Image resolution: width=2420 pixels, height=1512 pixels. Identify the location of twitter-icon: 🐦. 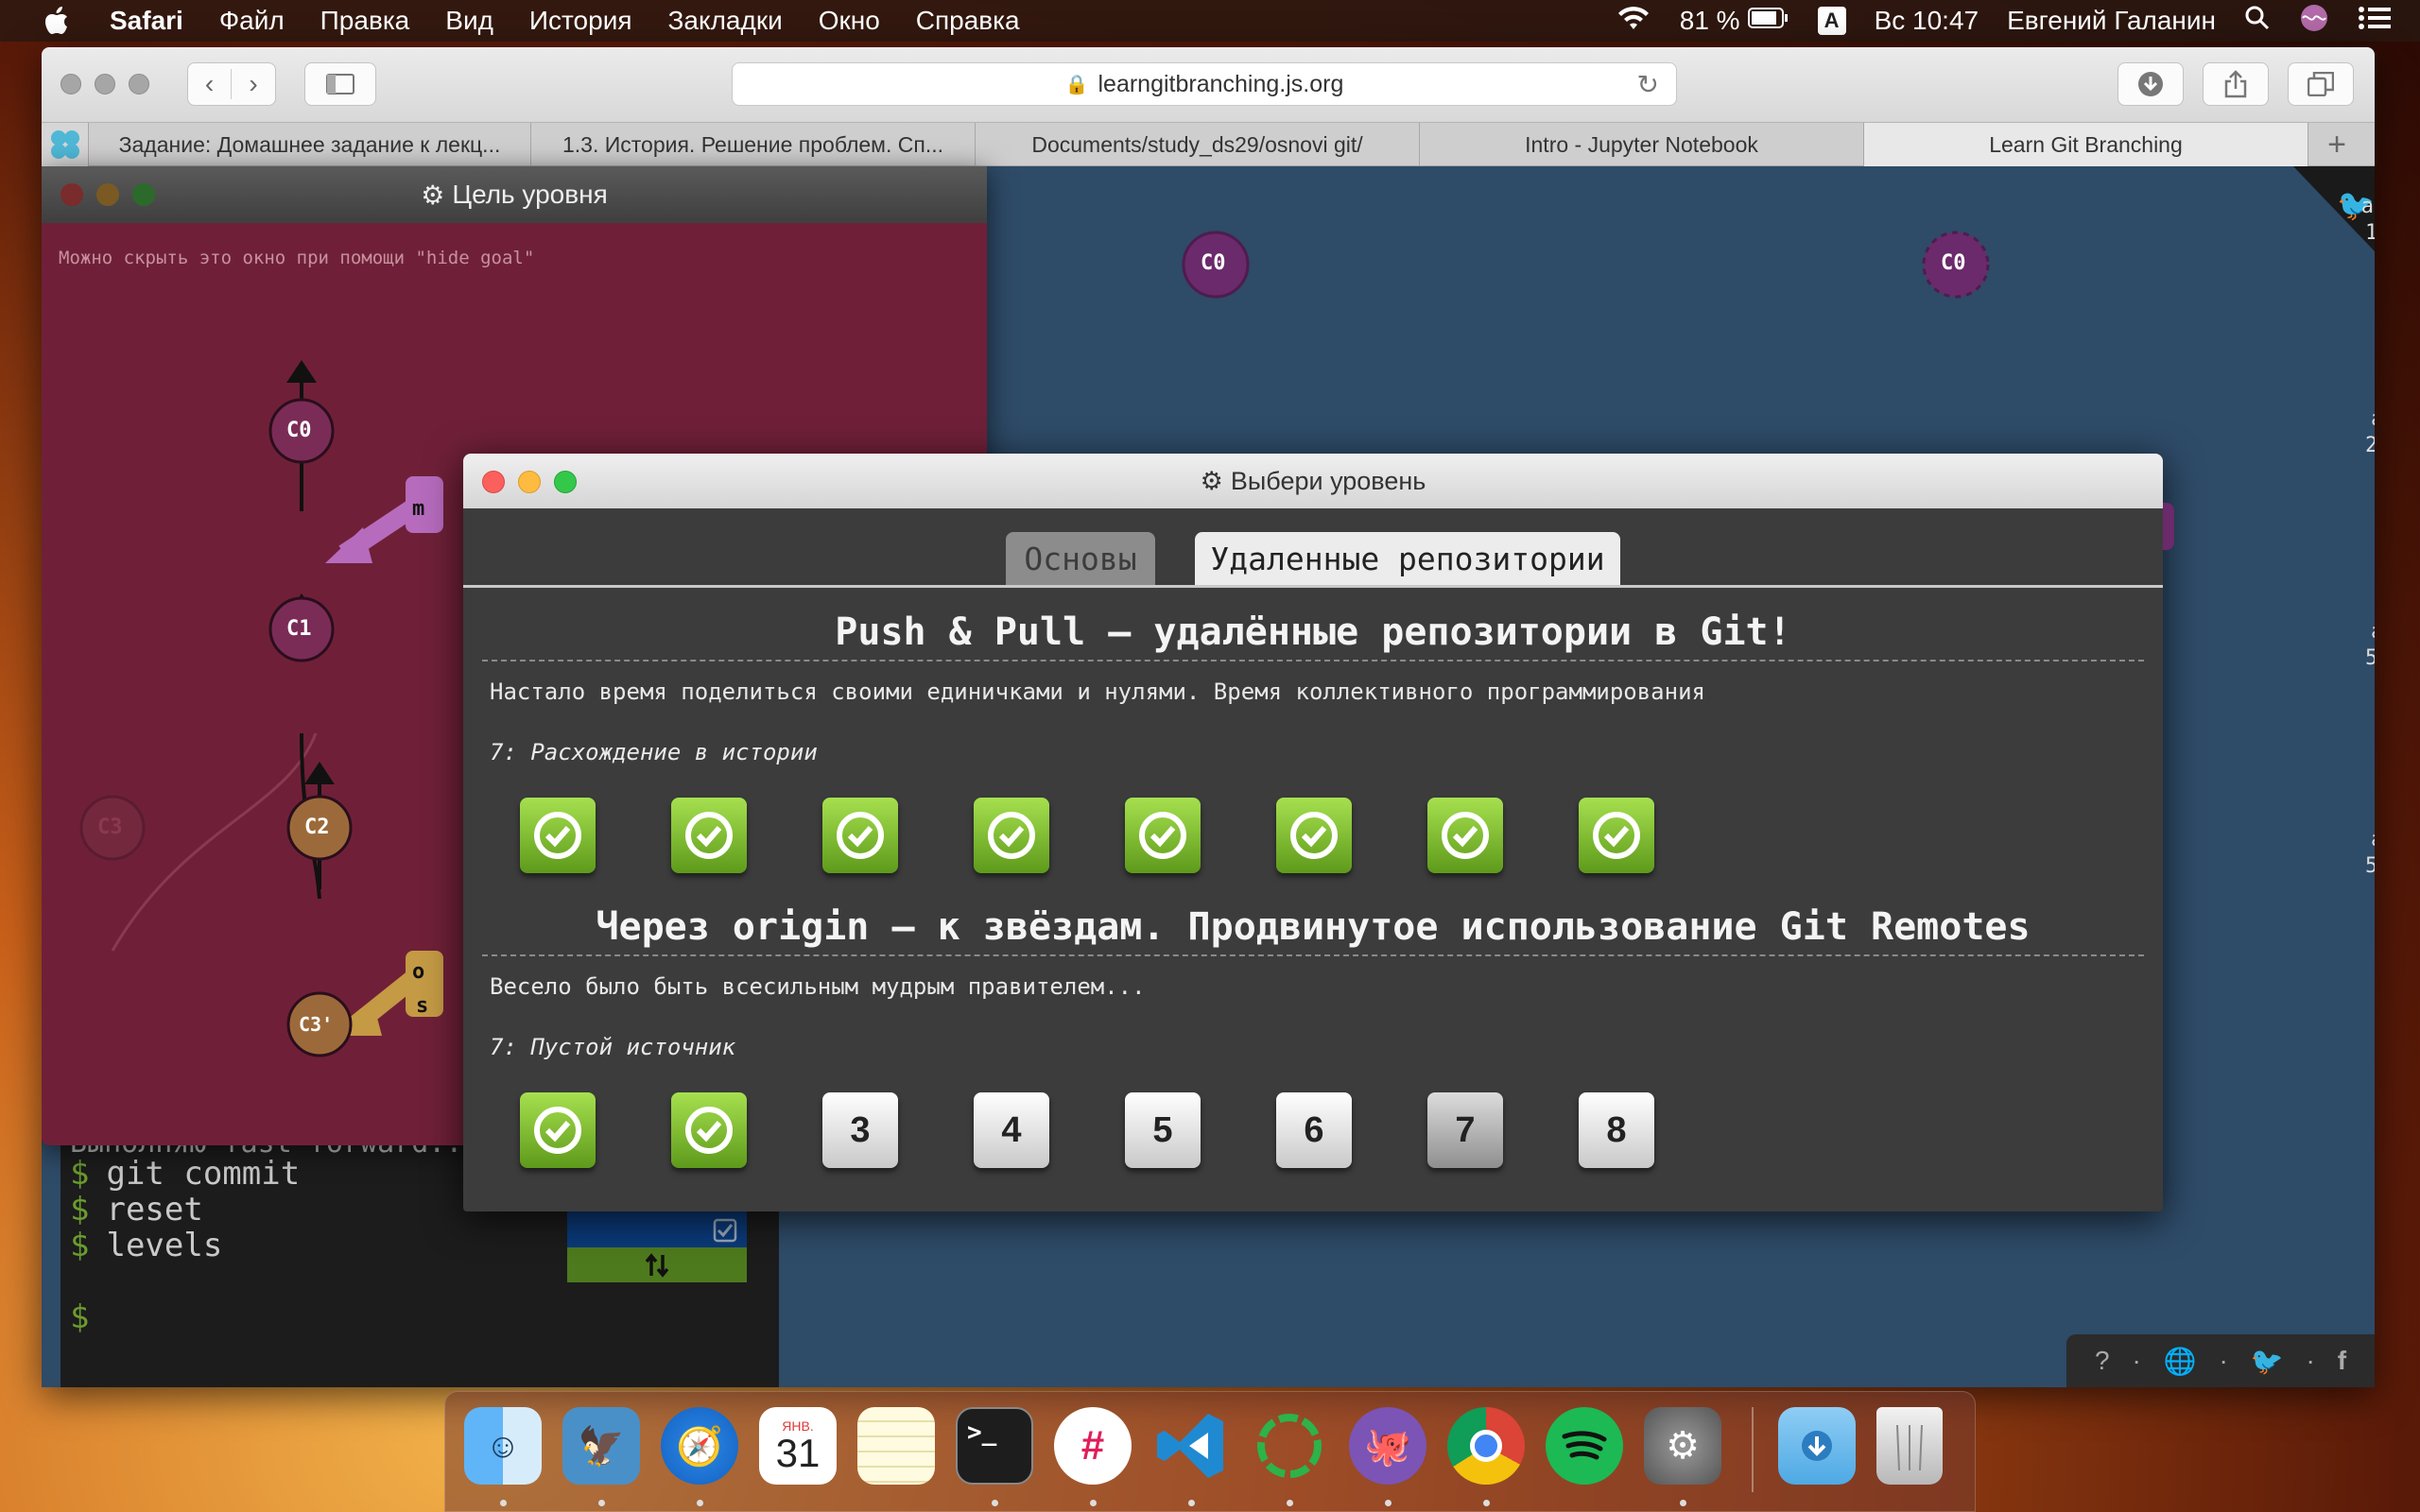
(2267, 1361).